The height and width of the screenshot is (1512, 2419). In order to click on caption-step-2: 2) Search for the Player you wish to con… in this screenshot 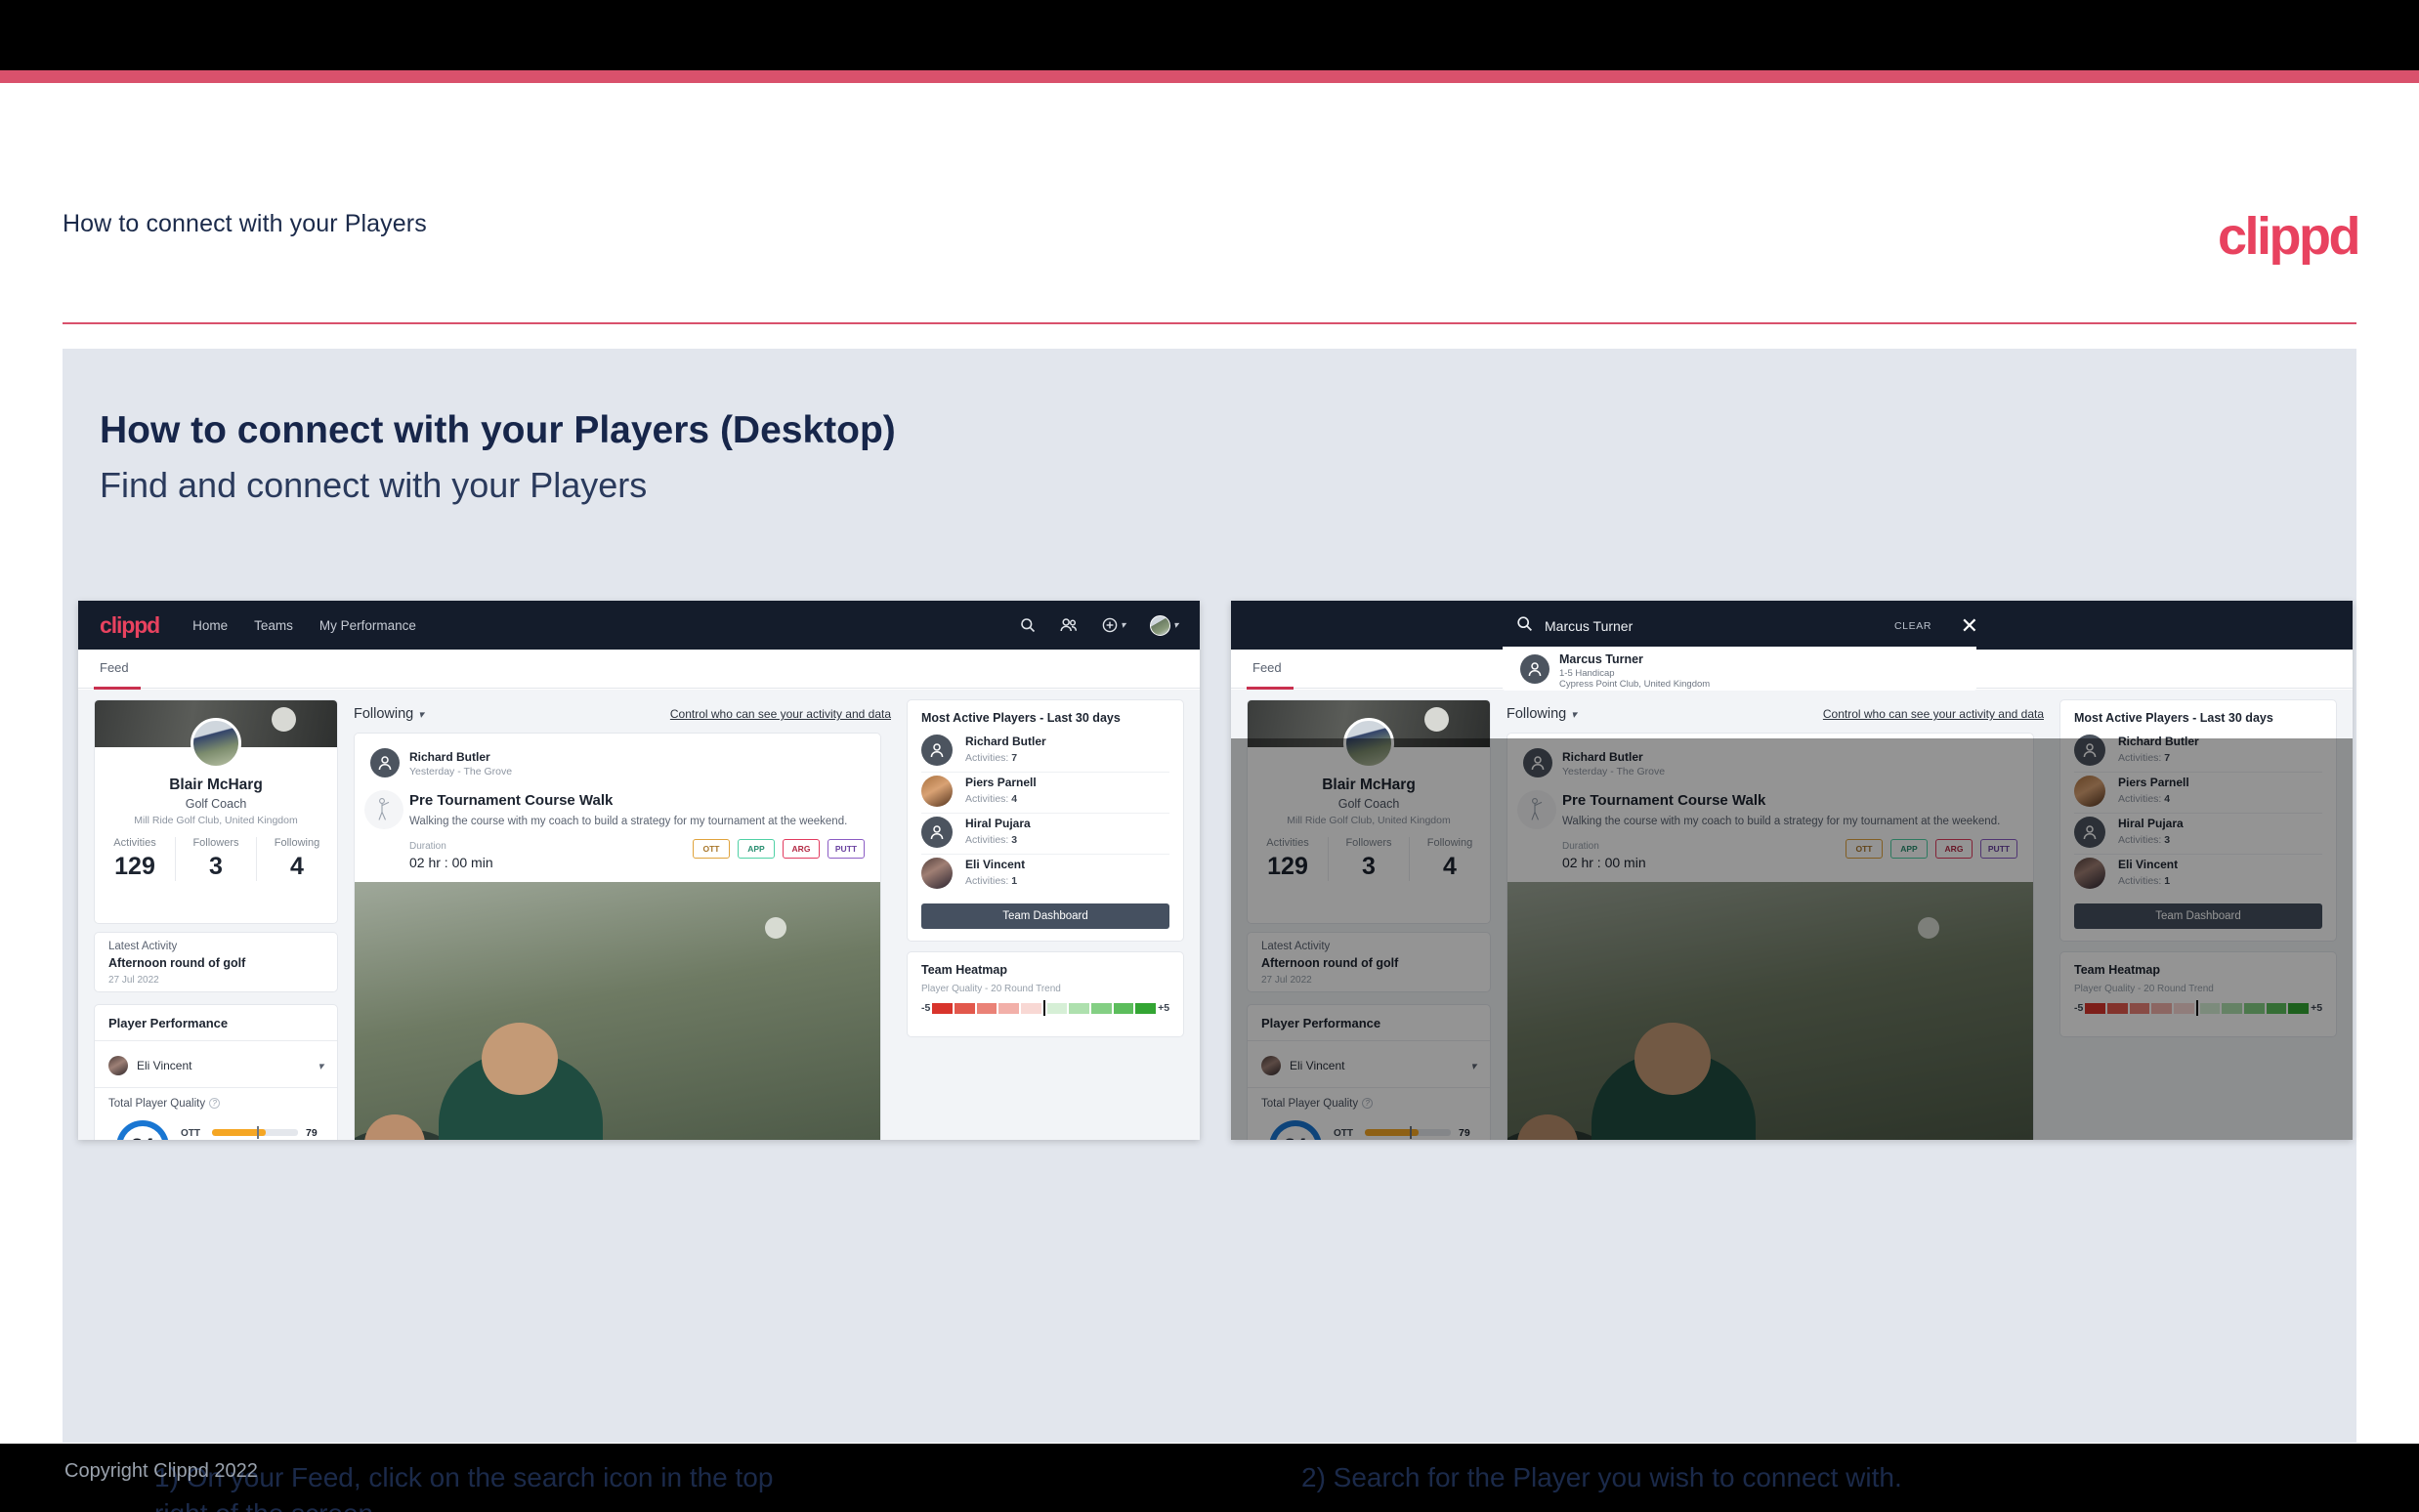, I will do `click(1601, 1477)`.